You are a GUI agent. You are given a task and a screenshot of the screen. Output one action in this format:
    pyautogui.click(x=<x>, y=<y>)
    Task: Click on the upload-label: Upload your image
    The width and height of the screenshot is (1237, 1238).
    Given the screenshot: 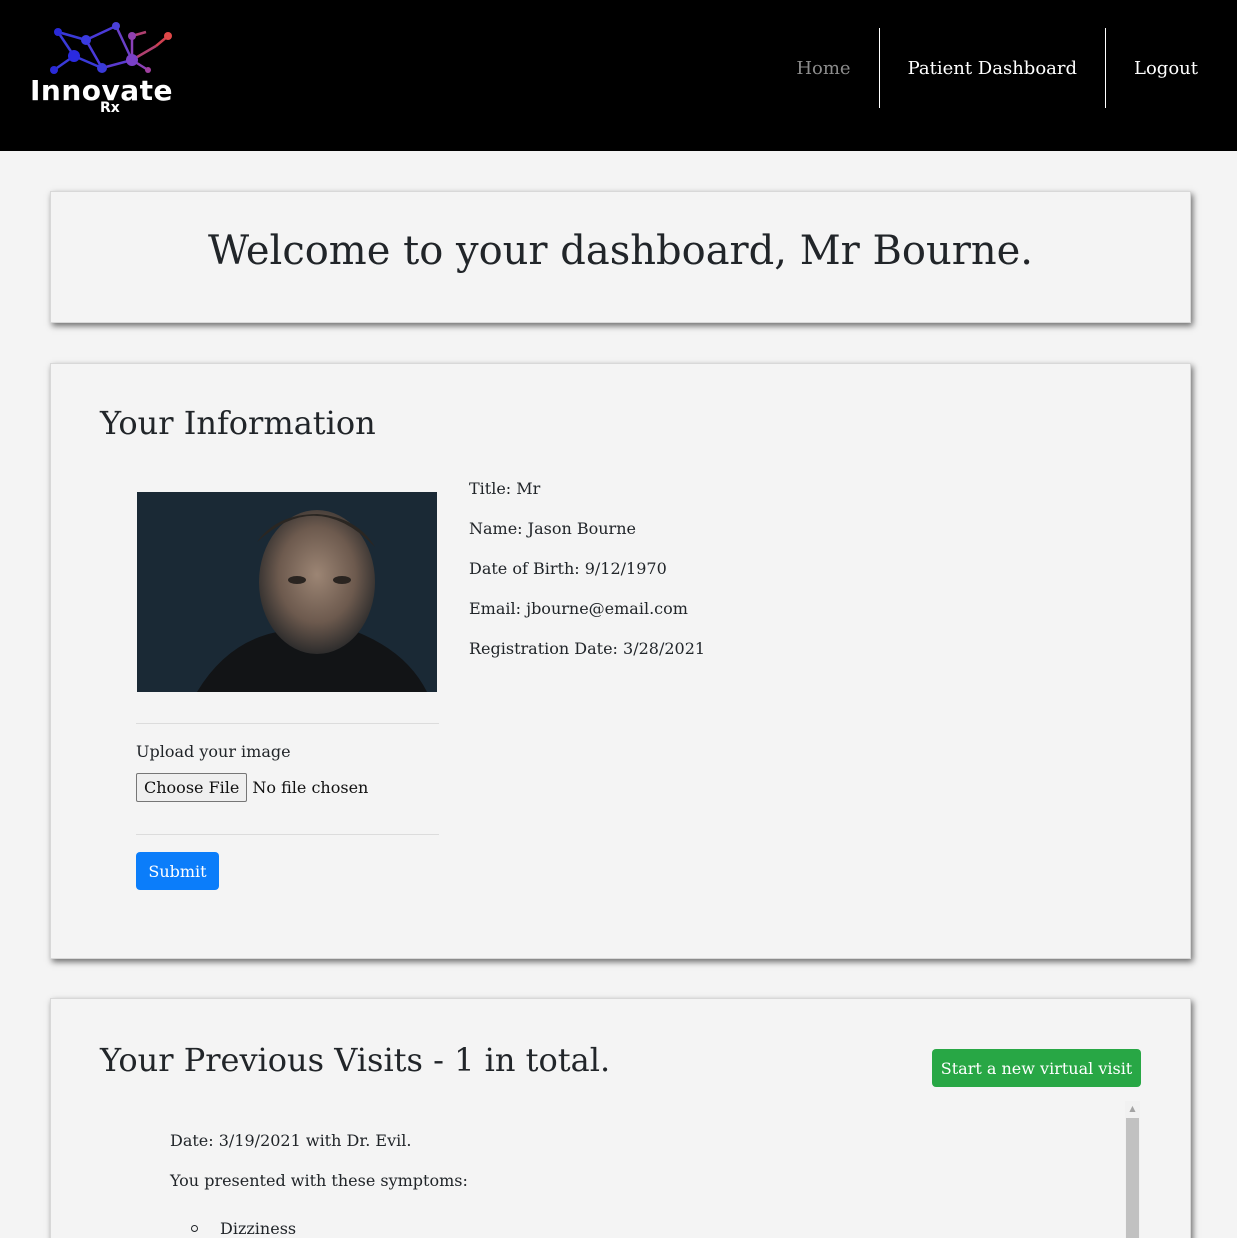 What is the action you would take?
    pyautogui.click(x=213, y=751)
    